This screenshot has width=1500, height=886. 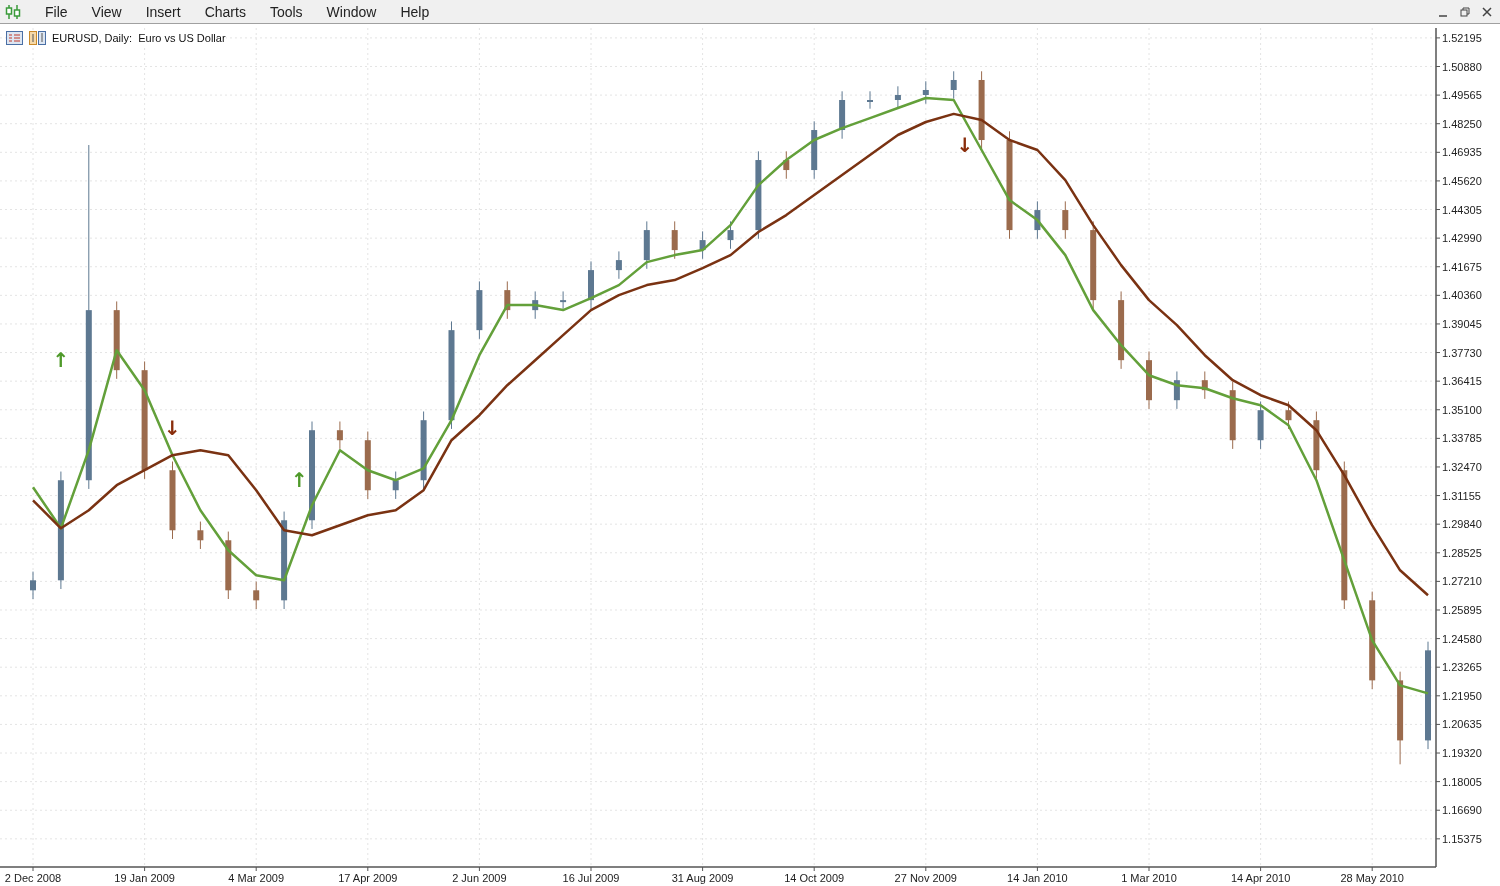 What do you see at coordinates (1462, 753) in the screenshot?
I see `price-label: 1.19320` at bounding box center [1462, 753].